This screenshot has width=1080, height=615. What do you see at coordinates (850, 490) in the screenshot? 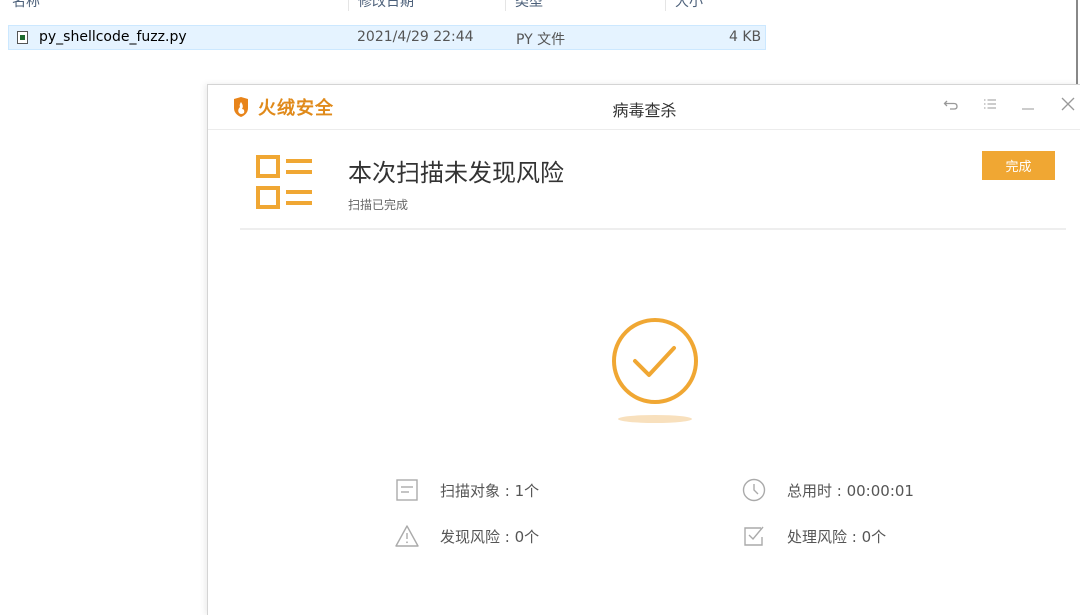
I see `stat-label: 总用时 : 00:00:01` at bounding box center [850, 490].